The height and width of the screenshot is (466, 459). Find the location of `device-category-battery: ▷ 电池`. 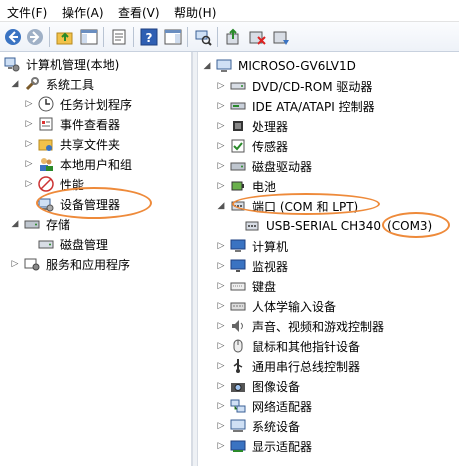

device-category-battery: ▷ 电池 is located at coordinates (246, 186).